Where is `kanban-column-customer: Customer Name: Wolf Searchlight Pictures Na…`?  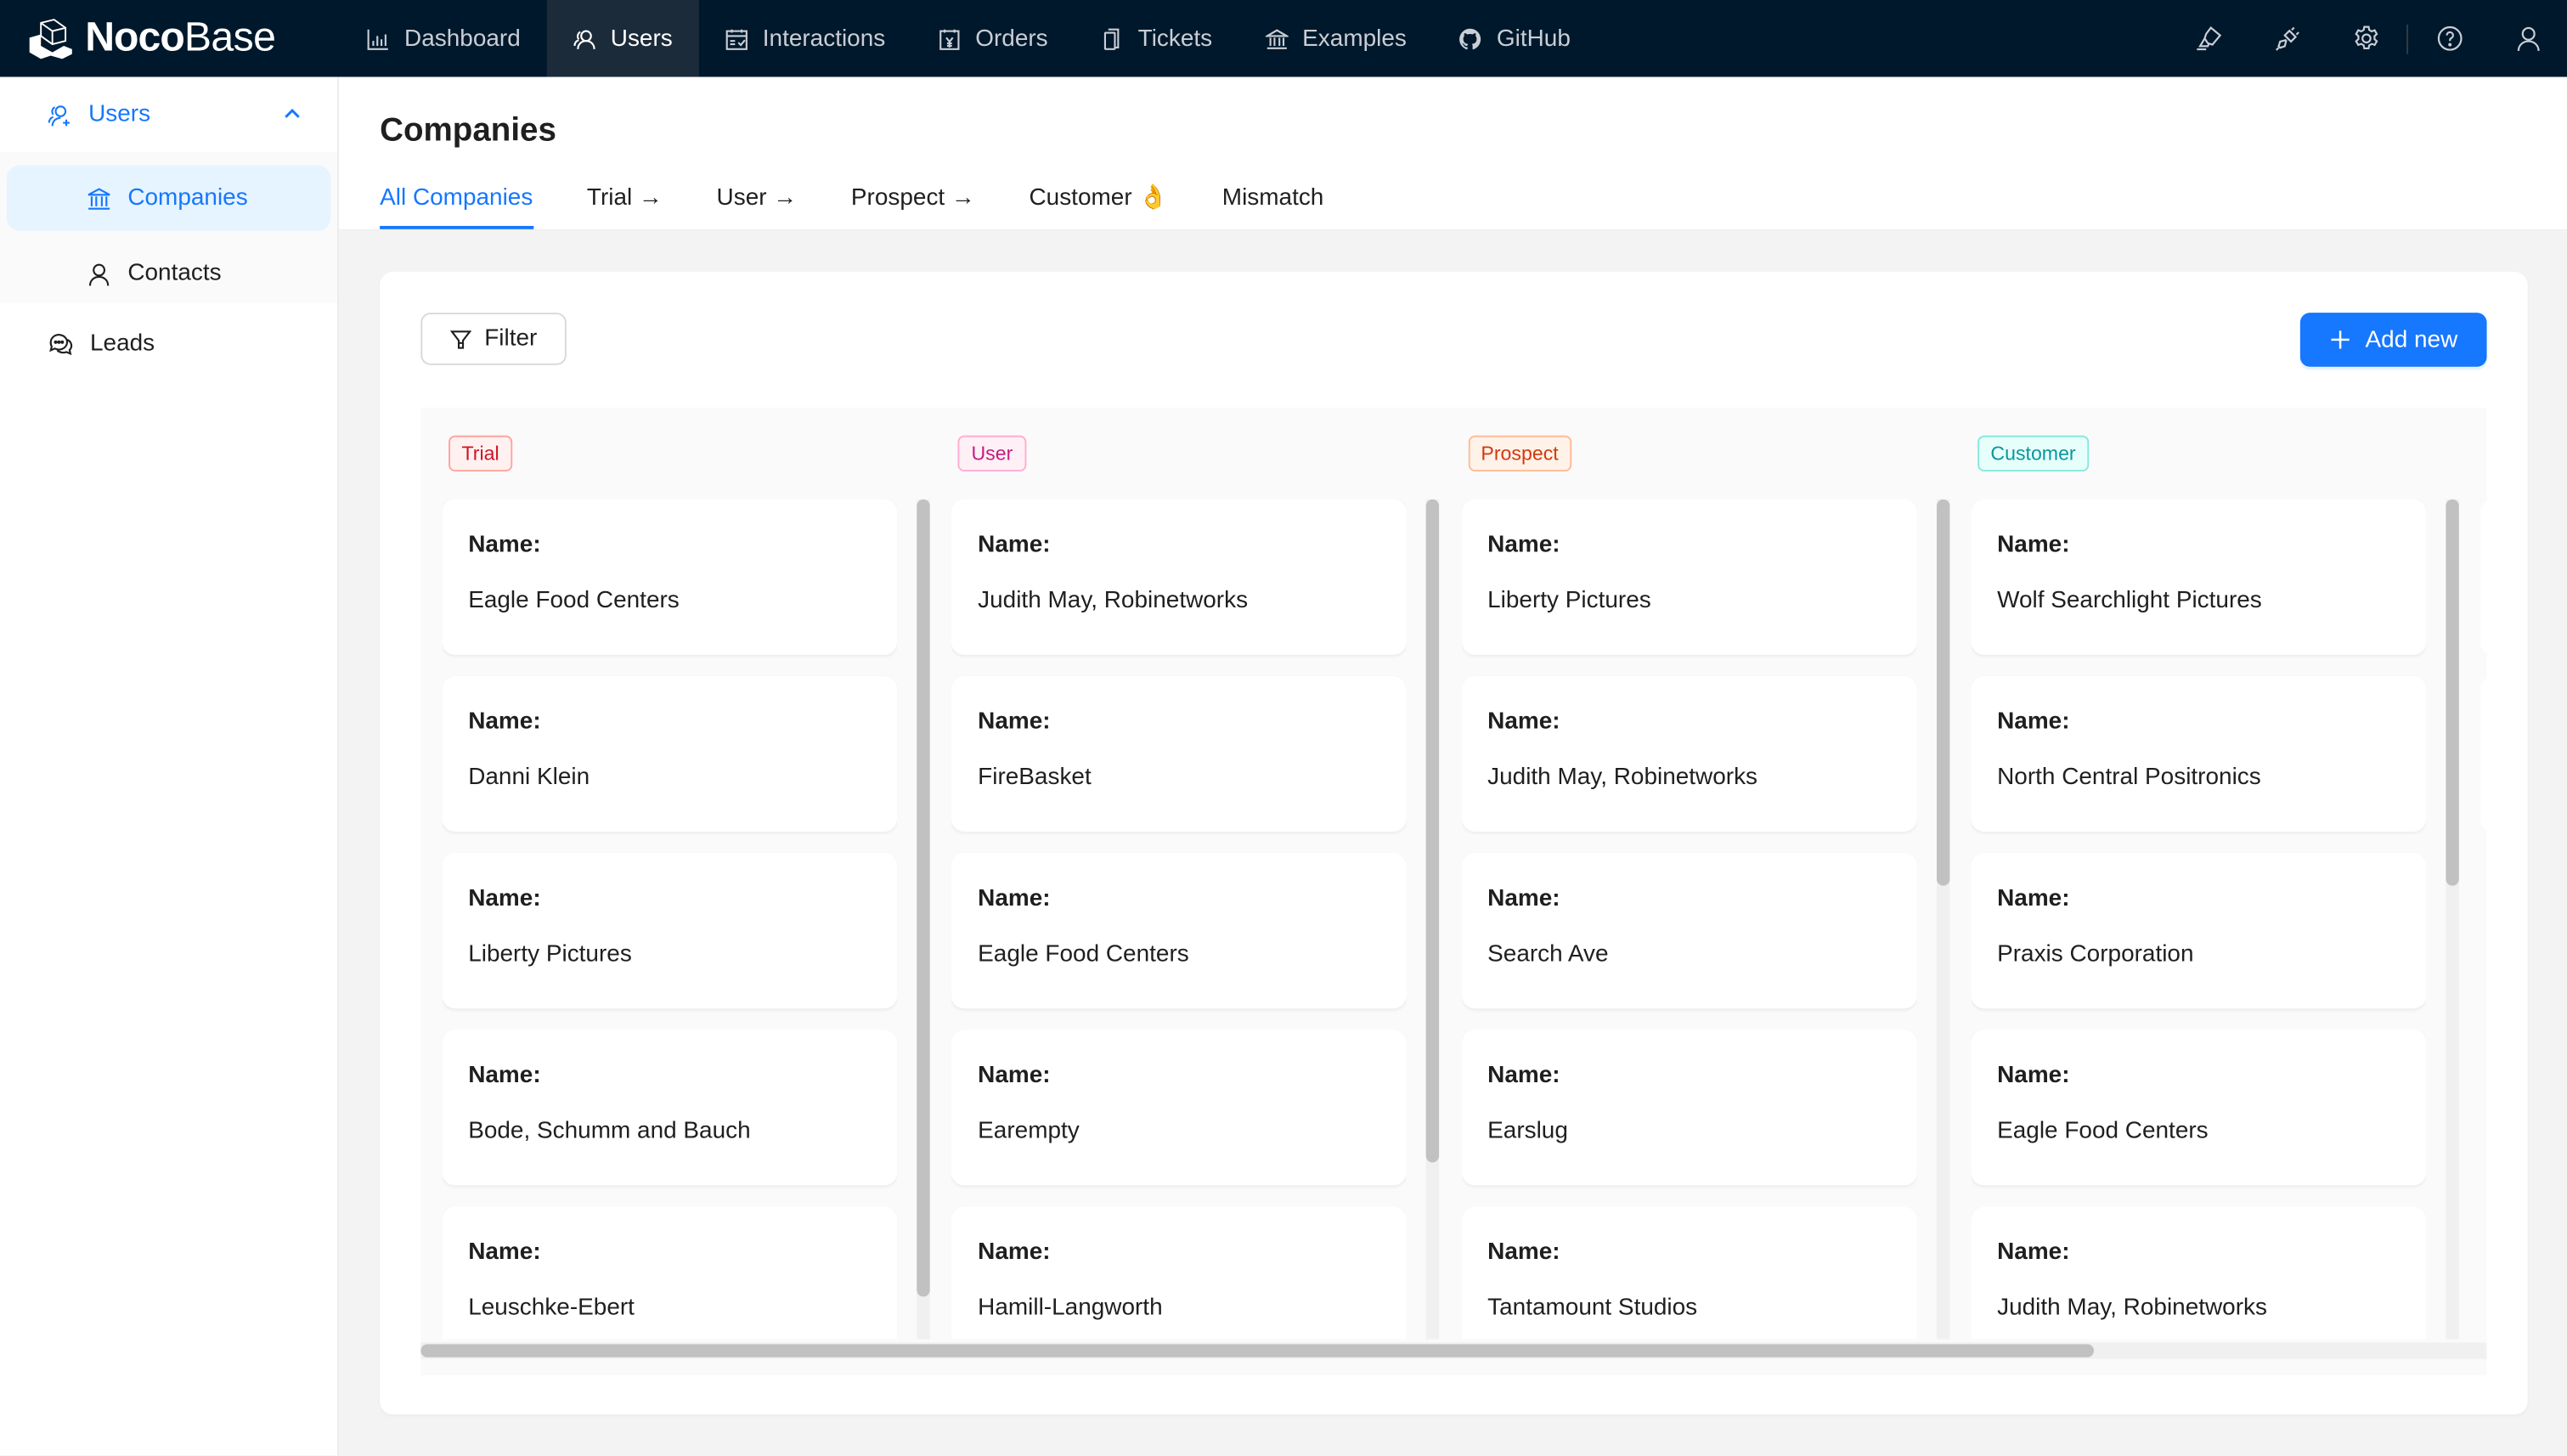 kanban-column-customer: Customer Name: Wolf Searchlight Pictures Na… is located at coordinates (2204, 875).